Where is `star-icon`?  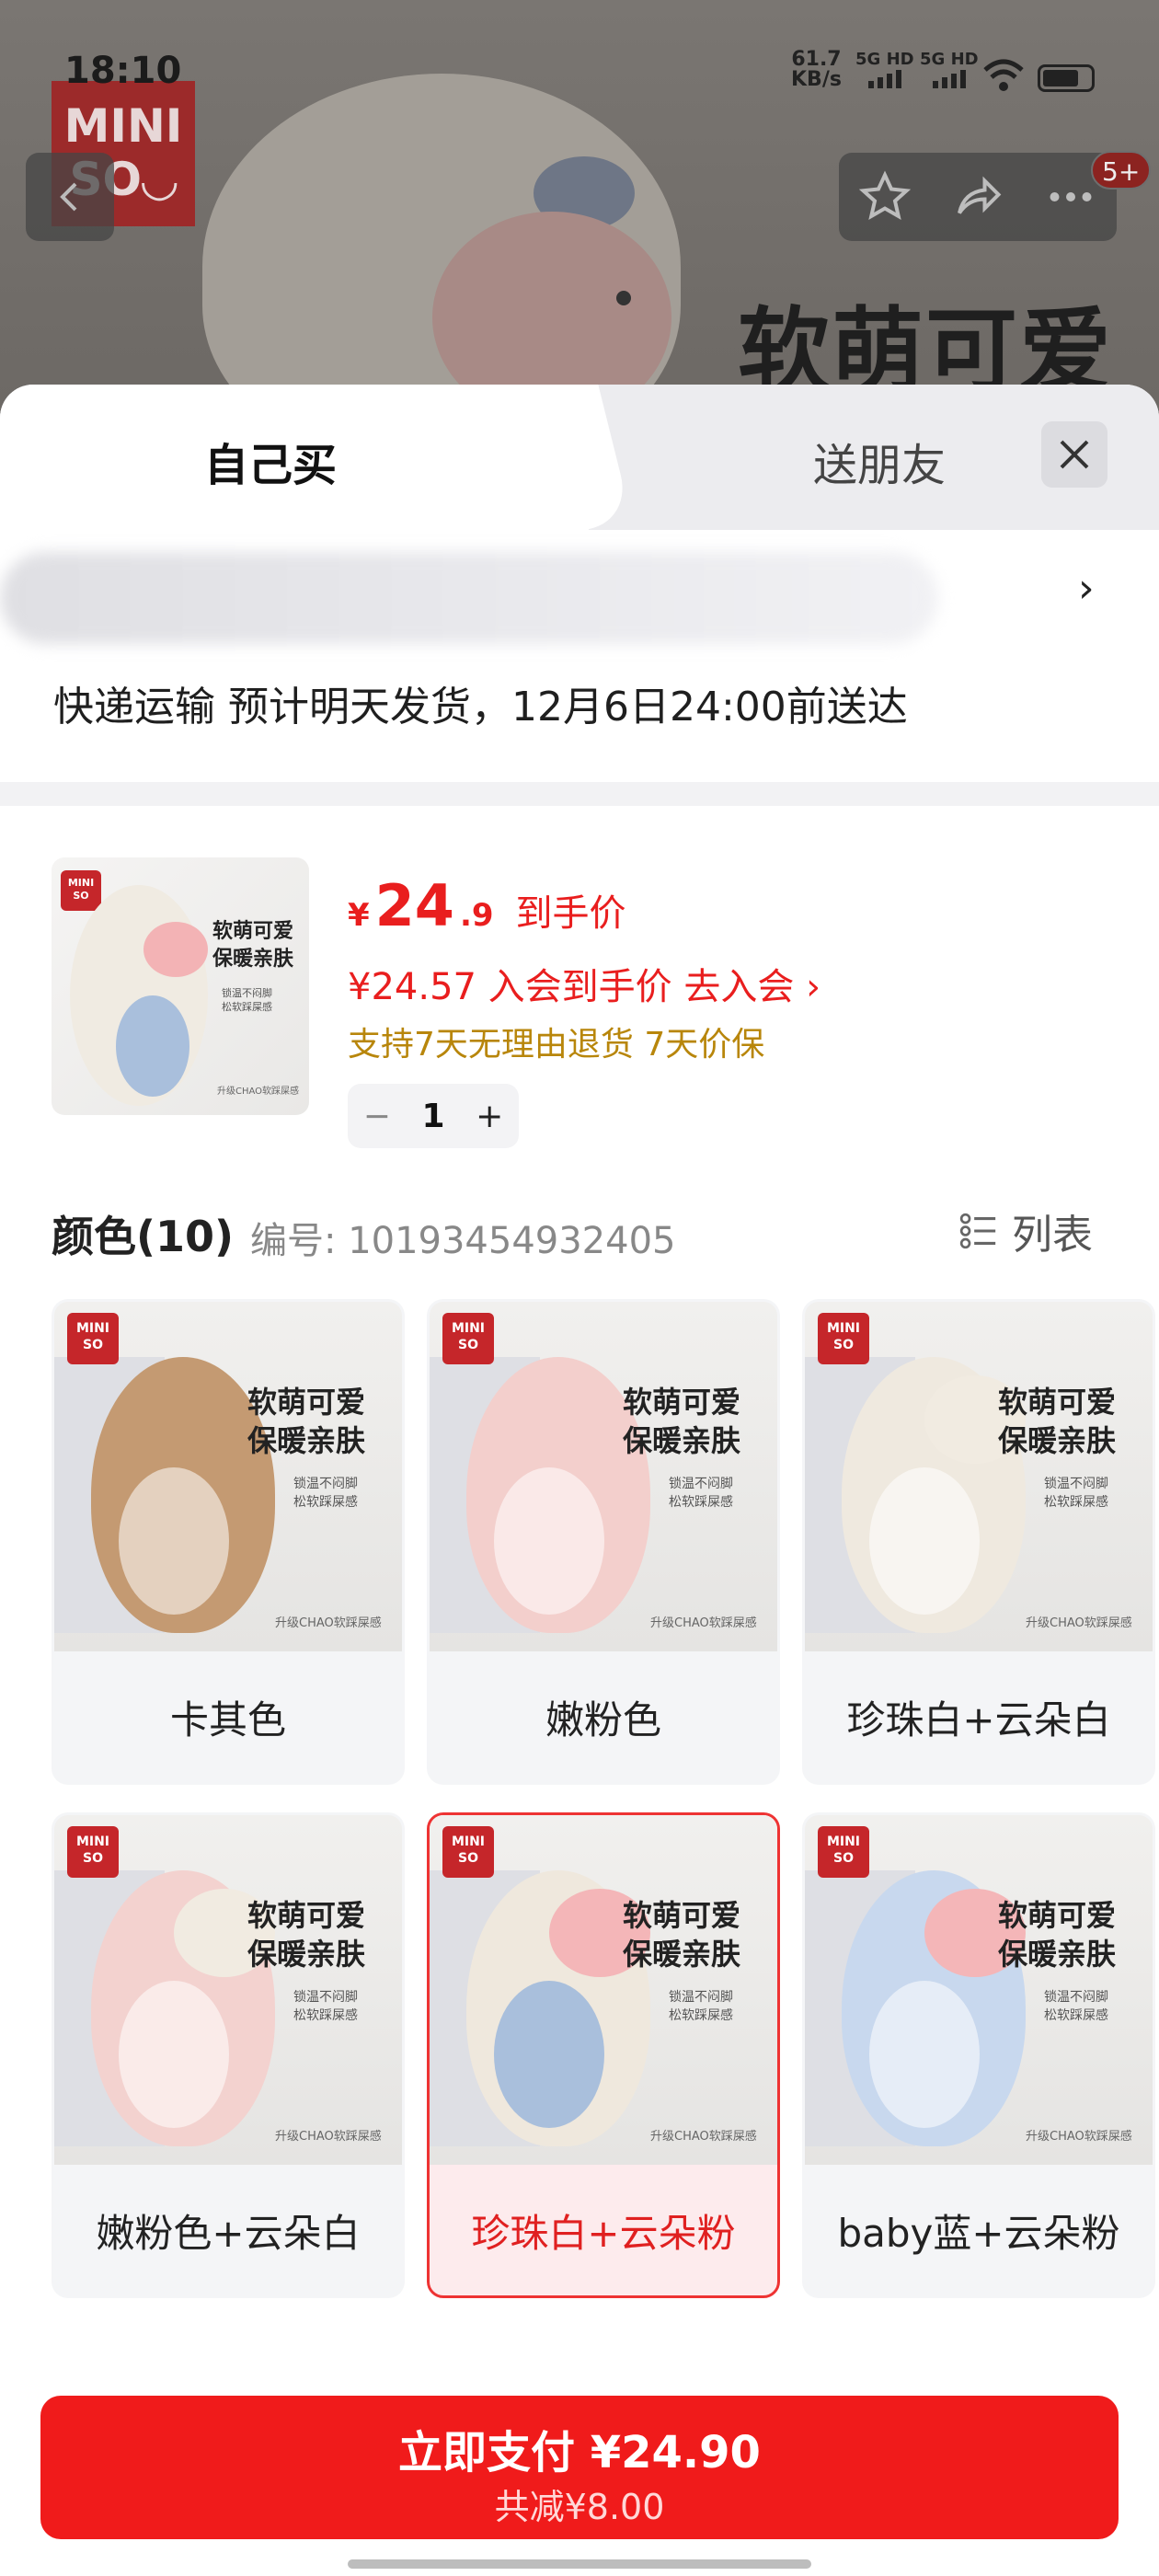
star-icon is located at coordinates (885, 195).